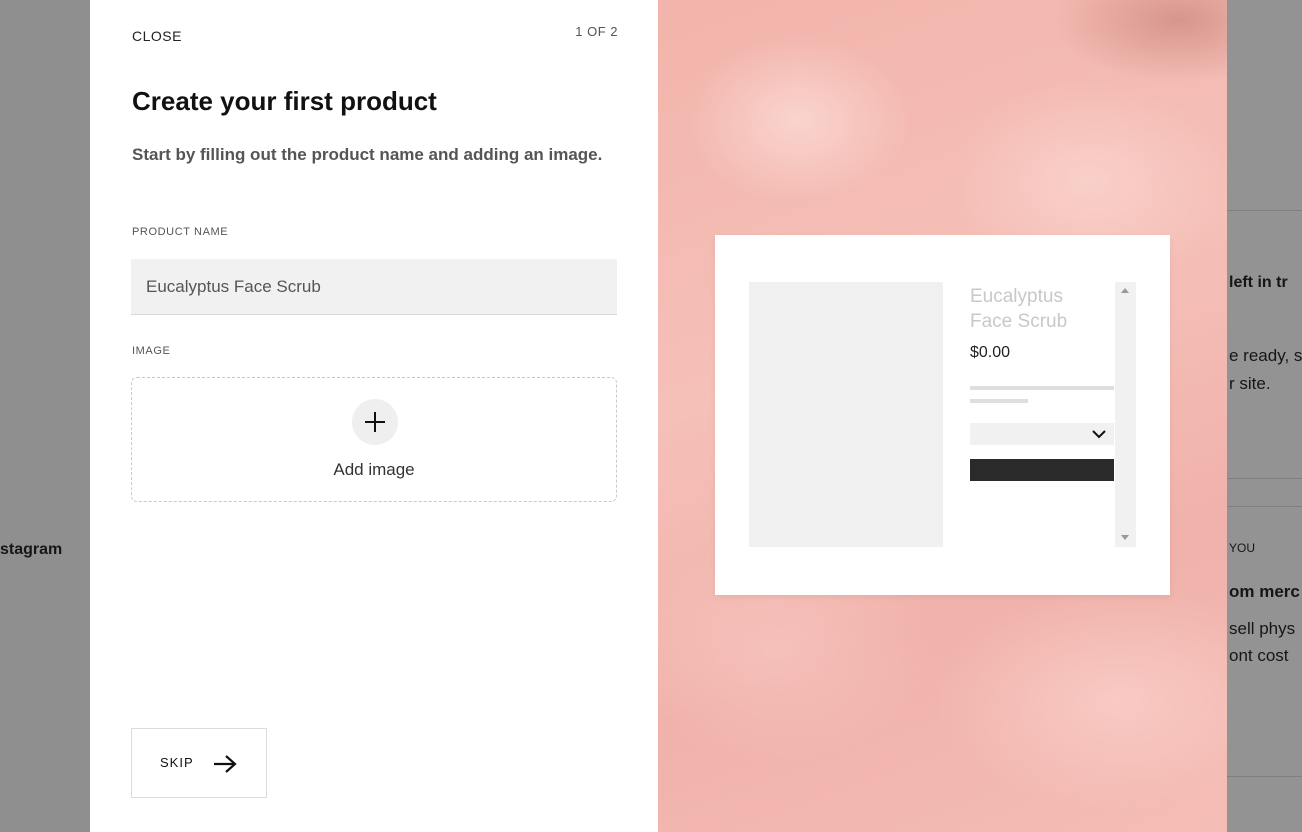 The image size is (1302, 832). Describe the element at coordinates (177, 762) in the screenshot. I see `skip-label: SKIP` at that location.